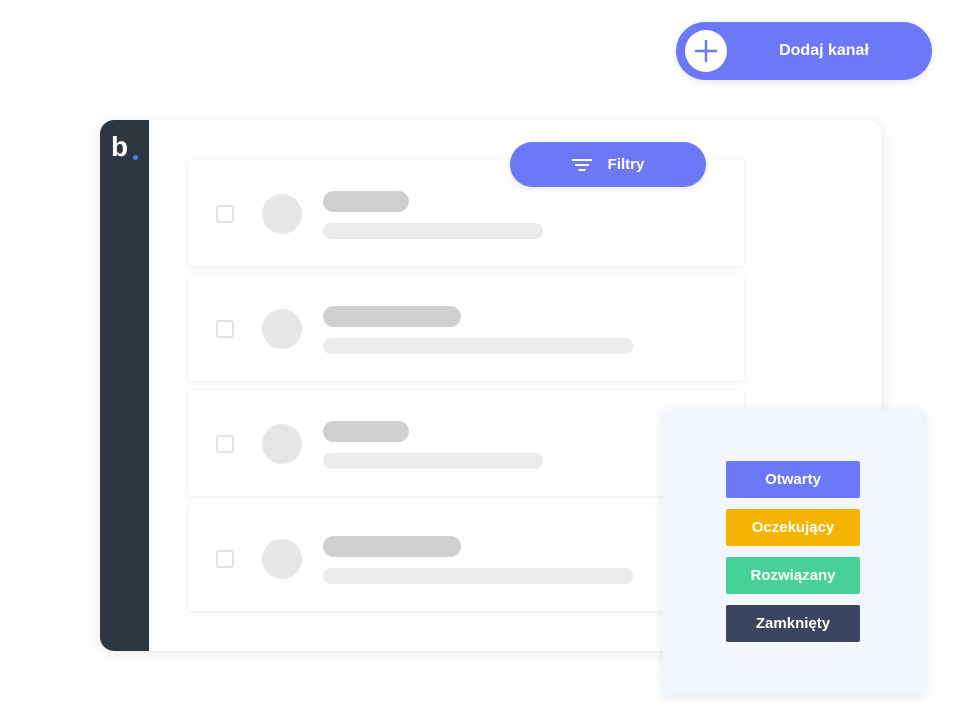 The image size is (960, 715). I want to click on filter-label: Filtry, so click(626, 164).